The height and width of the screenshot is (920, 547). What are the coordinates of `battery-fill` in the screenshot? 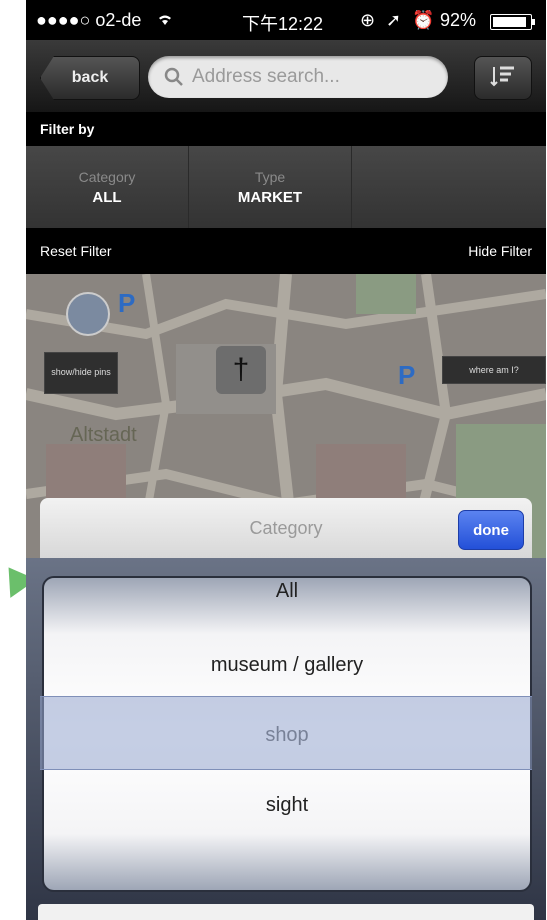 It's located at (509, 22).